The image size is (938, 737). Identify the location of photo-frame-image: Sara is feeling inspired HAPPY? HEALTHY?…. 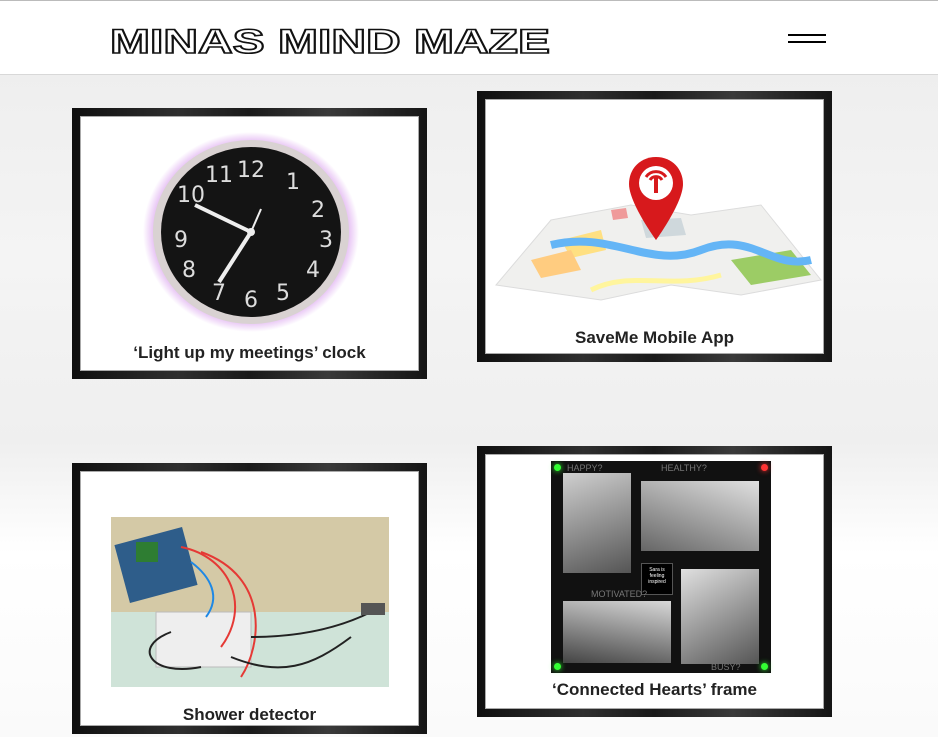
(661, 567).